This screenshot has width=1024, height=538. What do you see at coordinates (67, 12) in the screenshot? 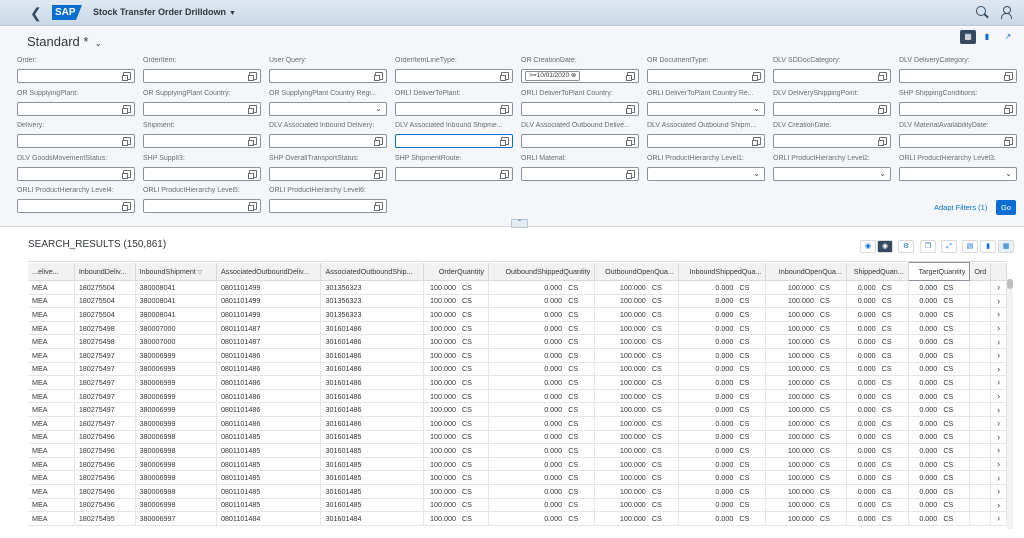
I see `sap-logo: SAP` at bounding box center [67, 12].